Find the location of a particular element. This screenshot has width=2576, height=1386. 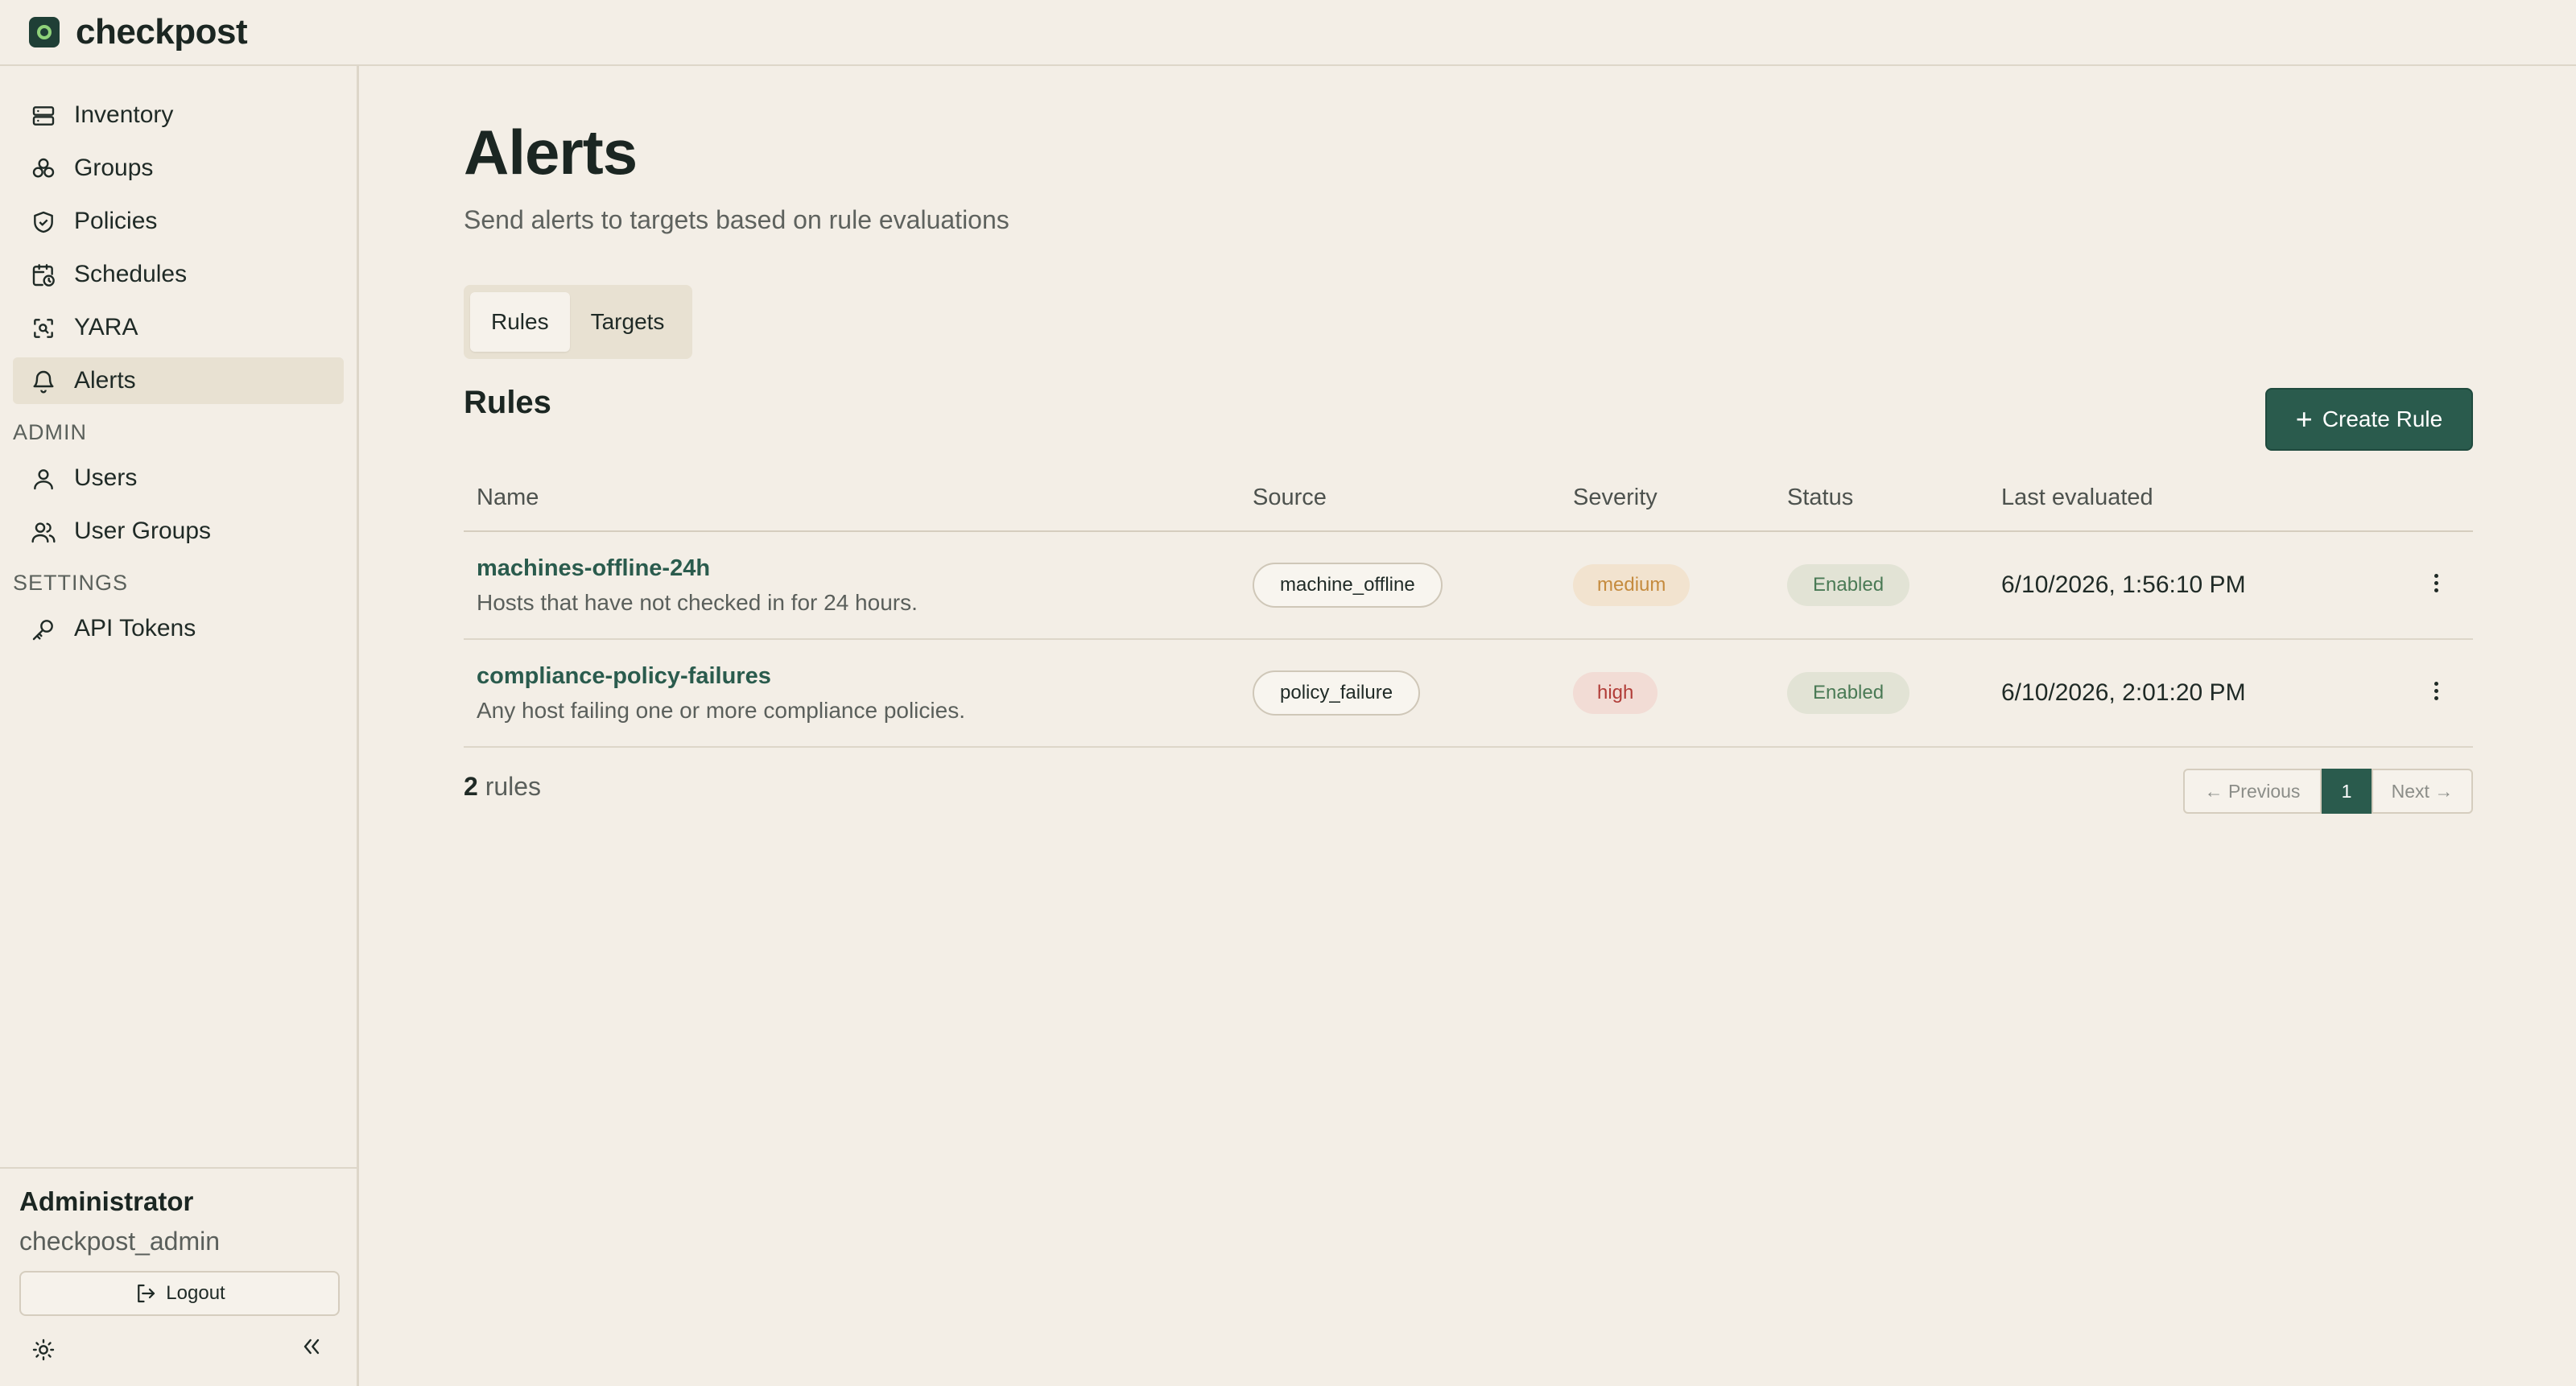

logout-button: Logout is located at coordinates (179, 1293).